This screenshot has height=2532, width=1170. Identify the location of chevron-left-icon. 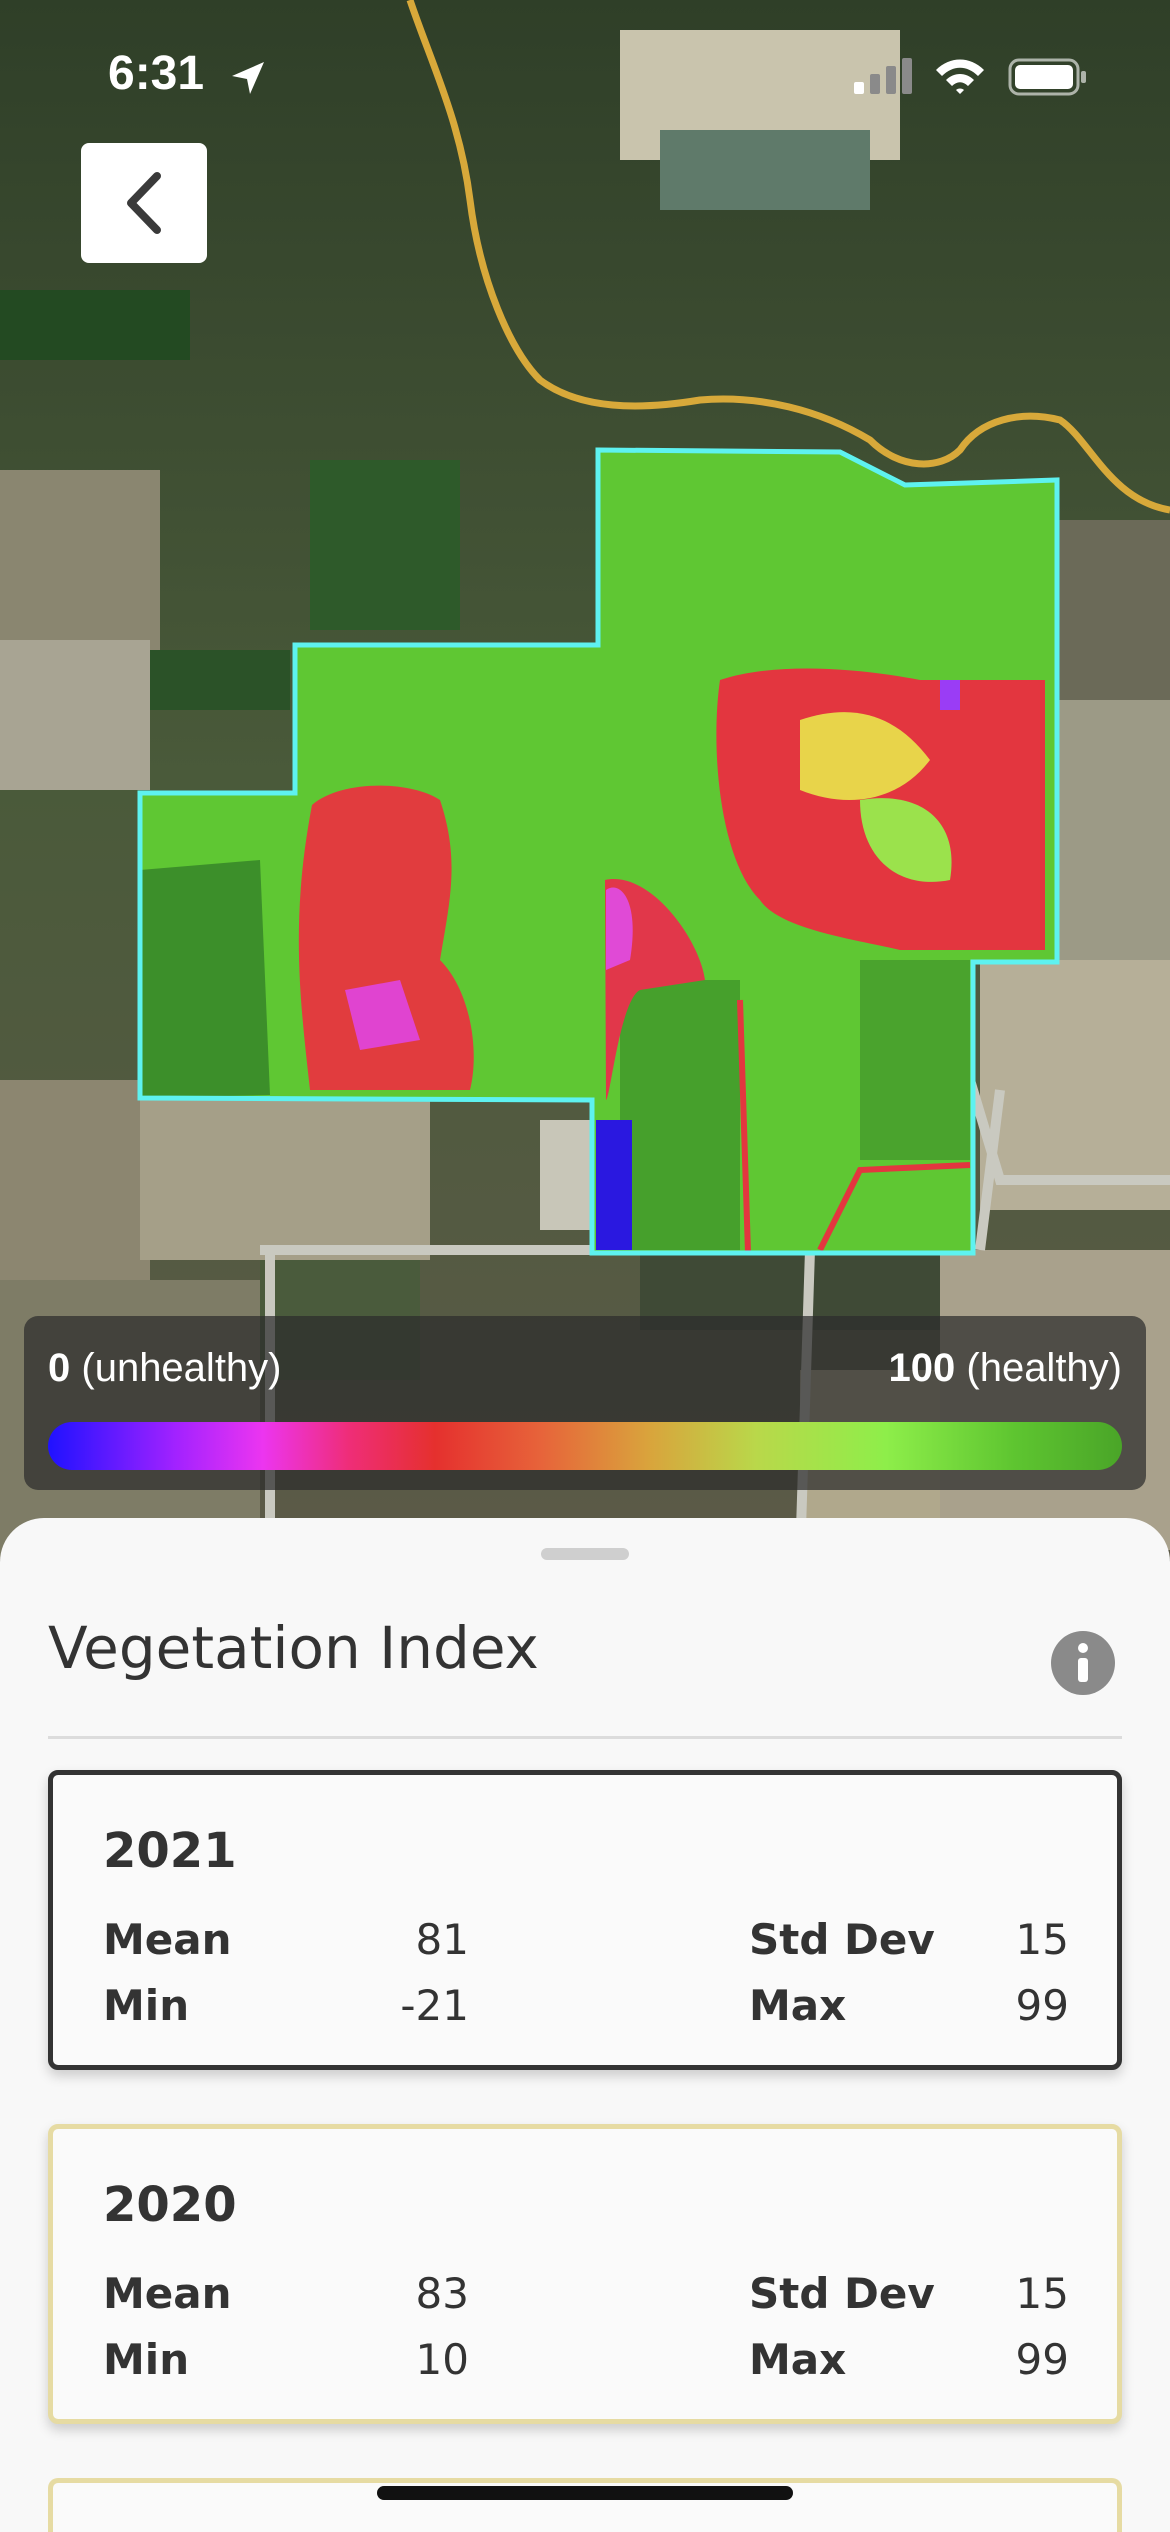
(144, 203).